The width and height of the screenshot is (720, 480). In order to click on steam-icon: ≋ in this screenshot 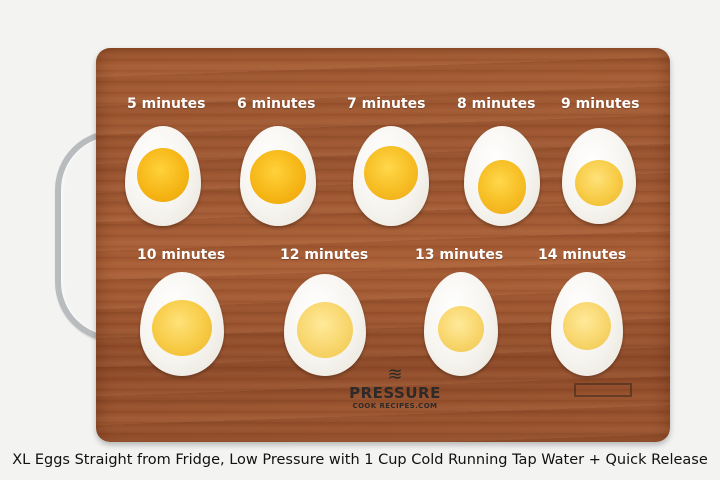, I will do `click(395, 374)`.